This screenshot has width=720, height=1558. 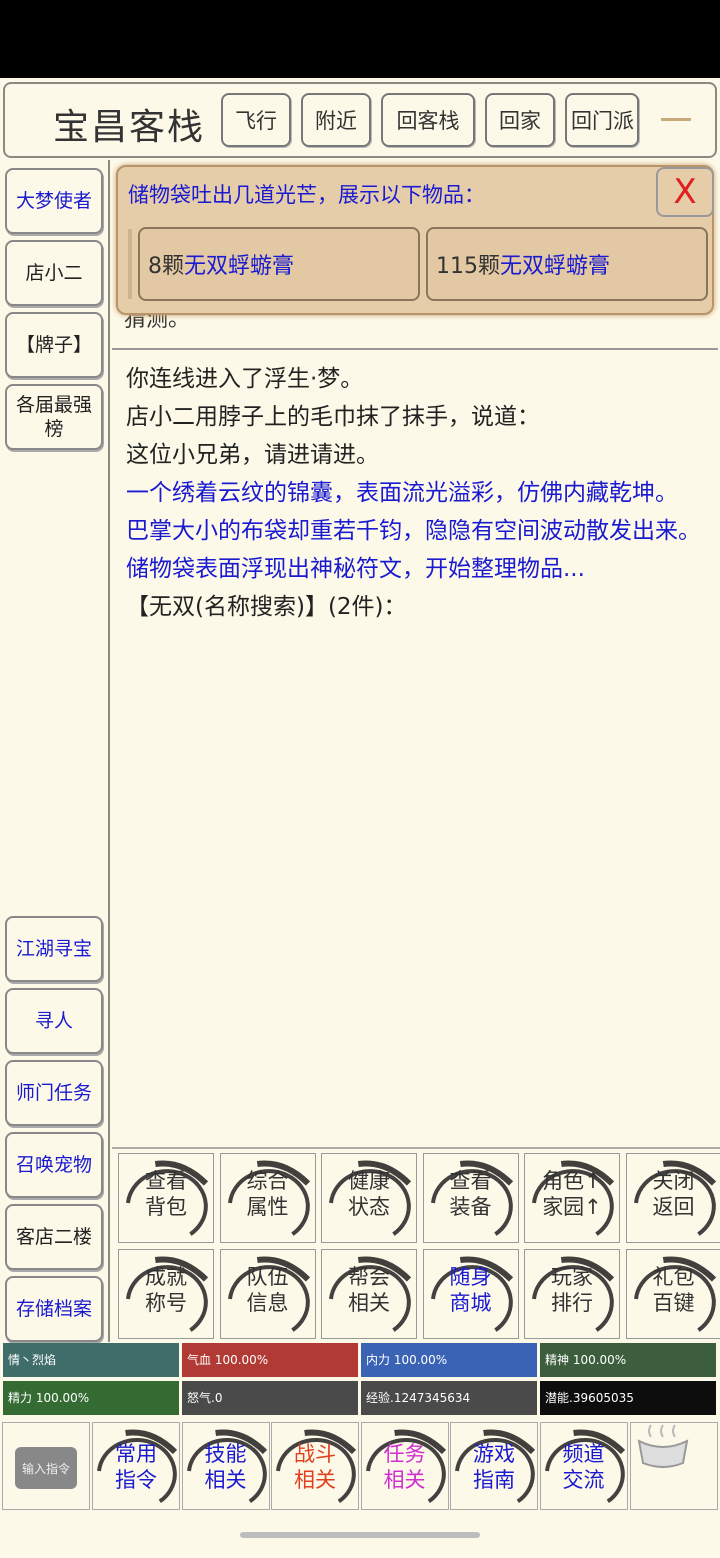 I want to click on log-line: 一个绣着云纹的锦囊，表面流光溢彩，仿佛内藏乾坤。, so click(x=402, y=493).